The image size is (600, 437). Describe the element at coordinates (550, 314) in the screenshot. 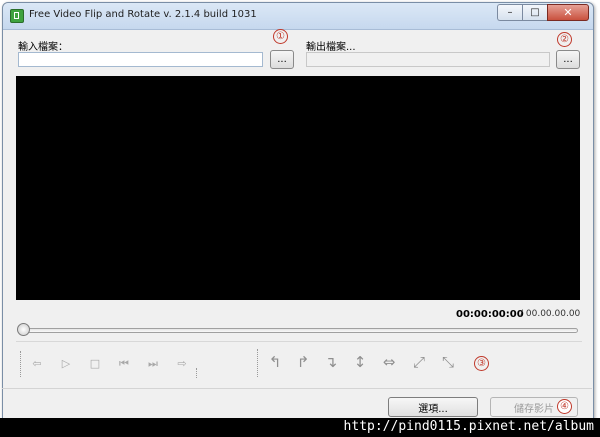

I see `total-time: / 00.00.00.00` at that location.